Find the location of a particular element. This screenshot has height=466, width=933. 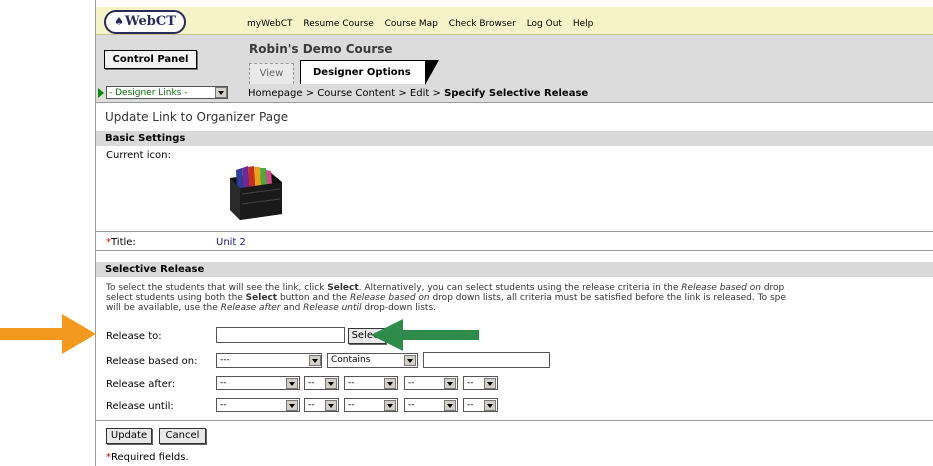

nav-help: Help is located at coordinates (583, 24).